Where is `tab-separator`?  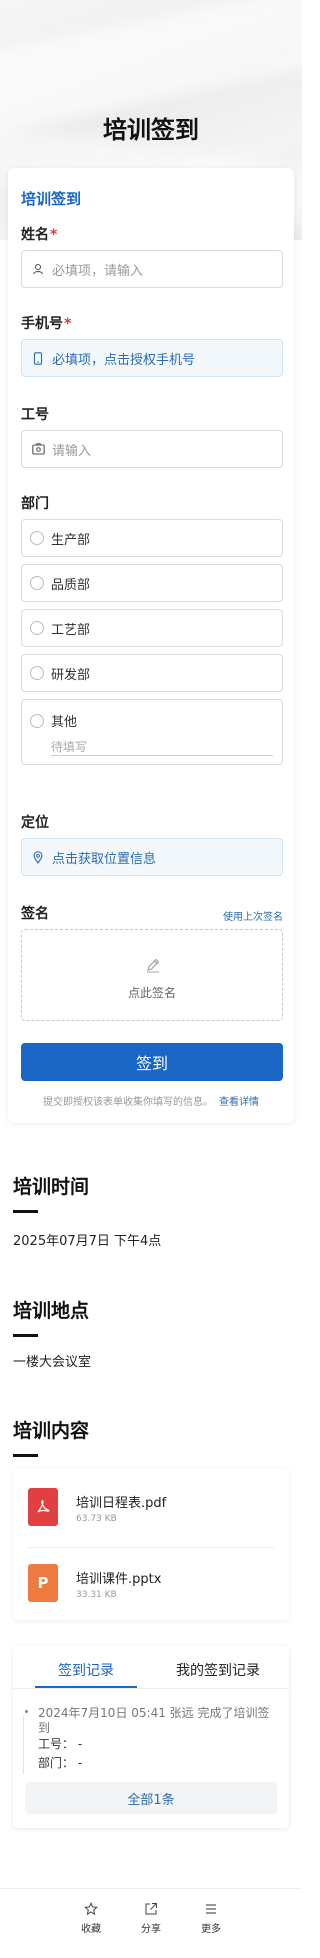 tab-separator is located at coordinates (151, 1688).